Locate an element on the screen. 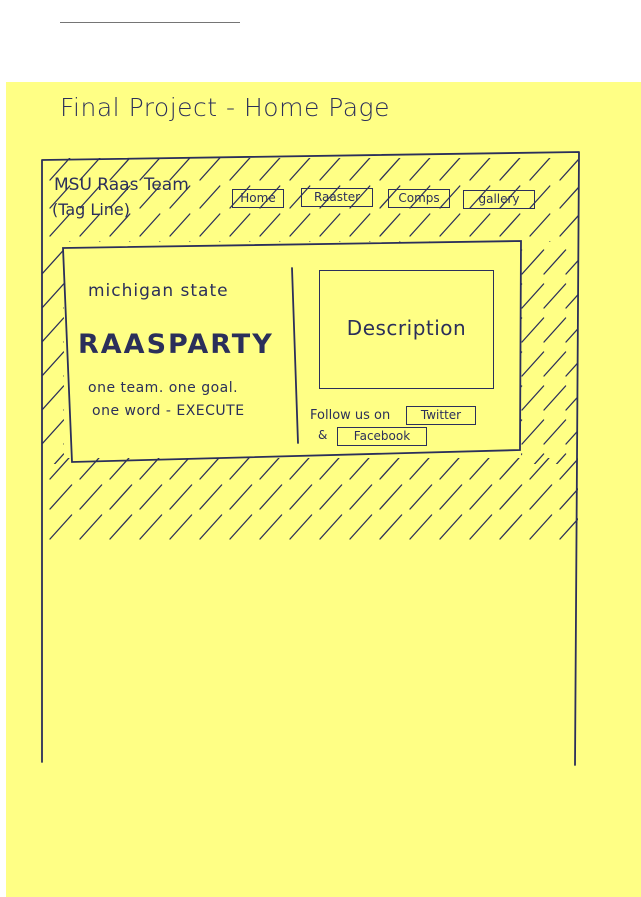 The image size is (641, 897). twitter-link: Twitter is located at coordinates (441, 415).